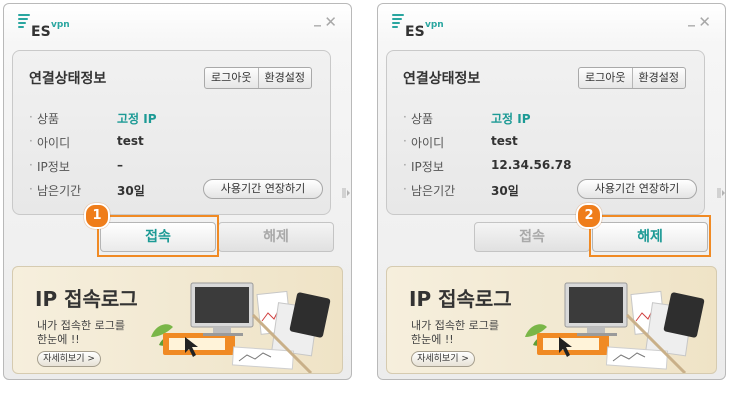 This screenshot has width=730, height=394. I want to click on disconnect-button: 해제, so click(276, 237).